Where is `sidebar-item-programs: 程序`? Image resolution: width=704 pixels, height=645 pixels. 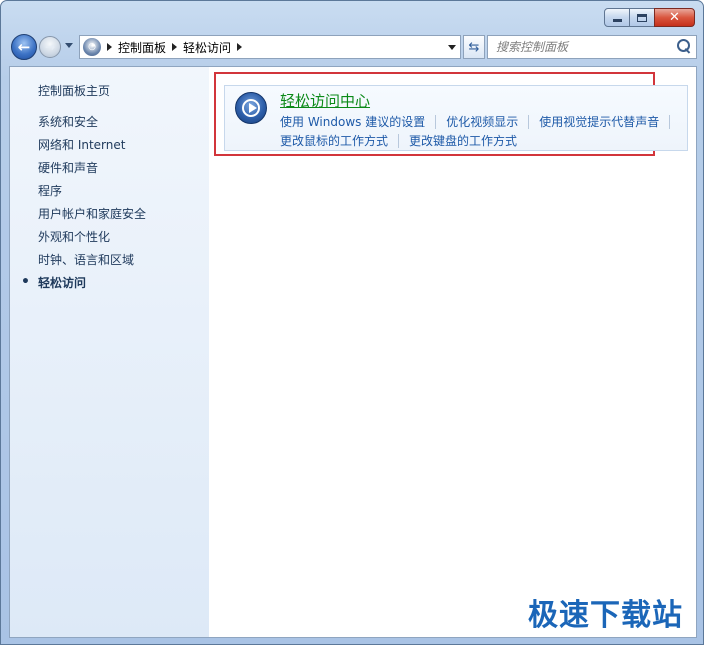 sidebar-item-programs: 程序 is located at coordinates (92, 194).